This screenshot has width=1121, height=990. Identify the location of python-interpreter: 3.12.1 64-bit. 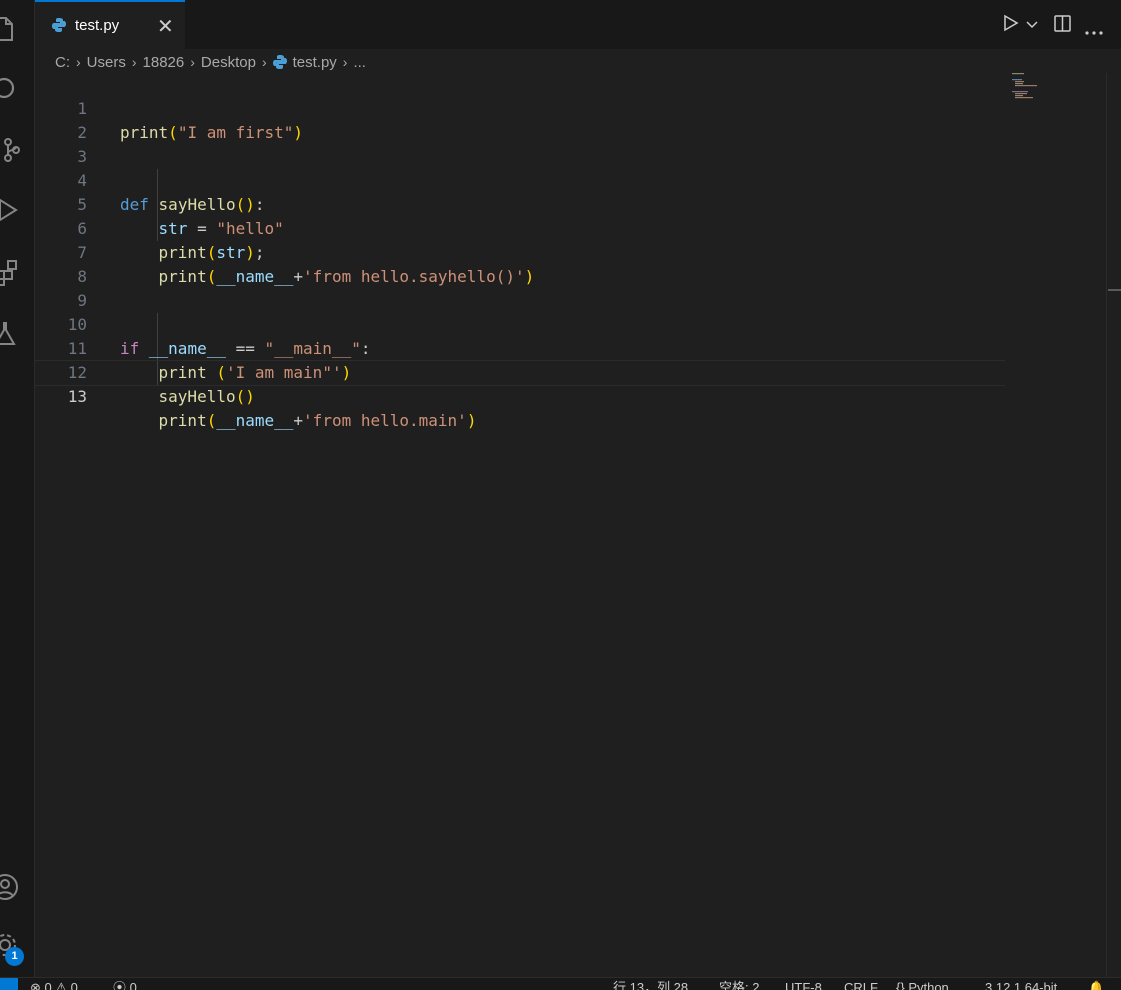
(1021, 984).